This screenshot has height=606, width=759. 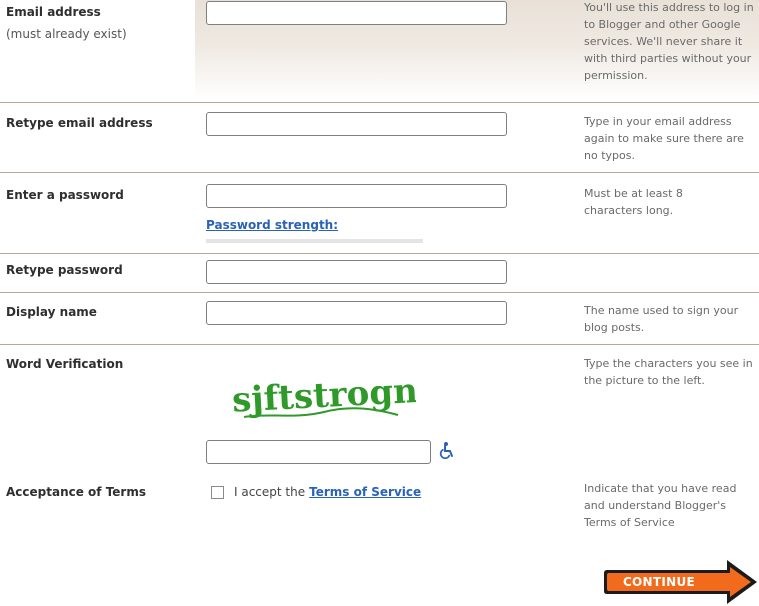 I want to click on email-sublabel: (must already exist), so click(x=66, y=34).